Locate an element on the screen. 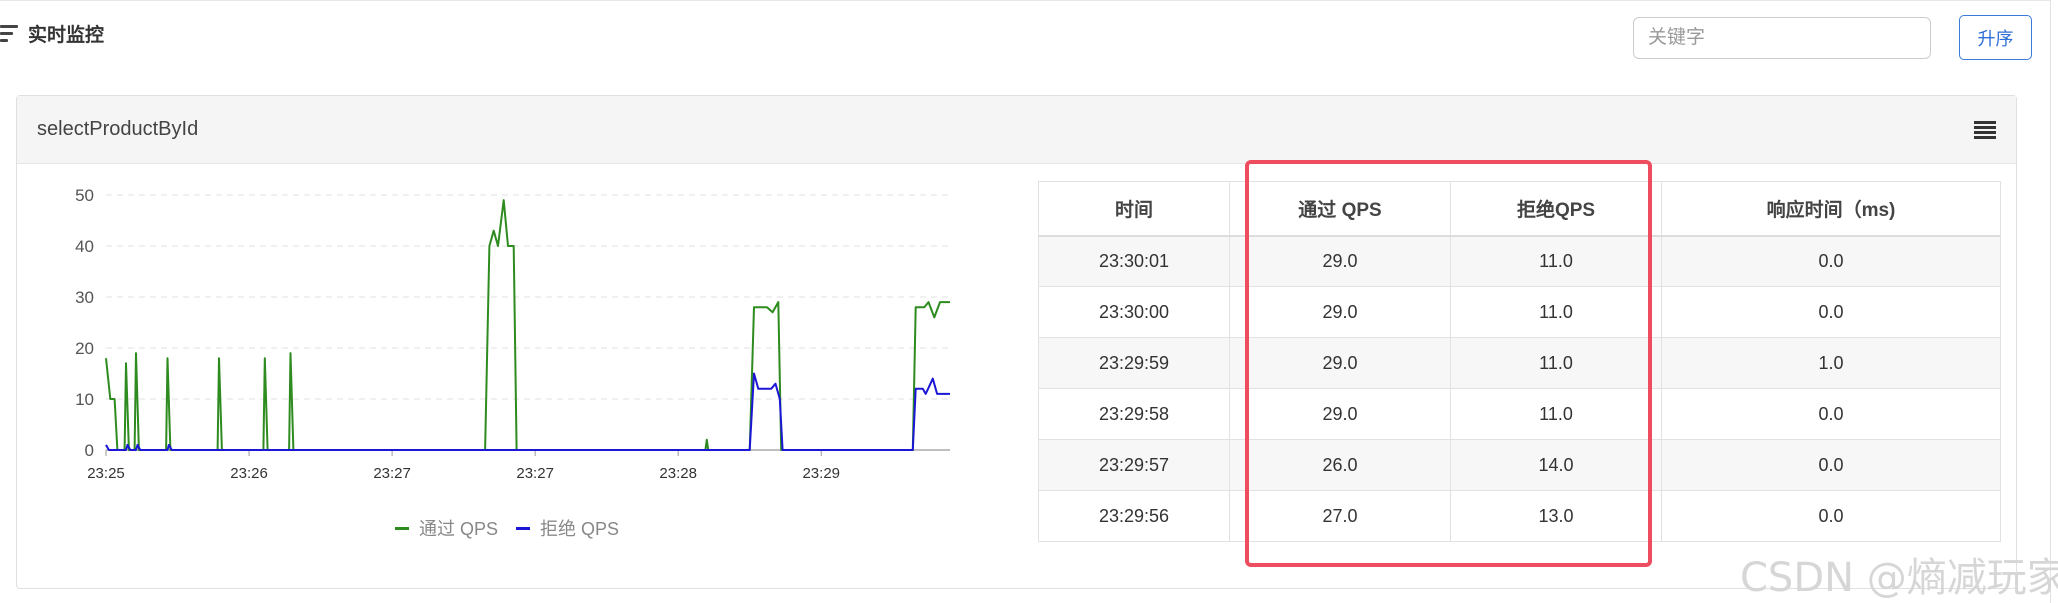  search-input is located at coordinates (1782, 38).